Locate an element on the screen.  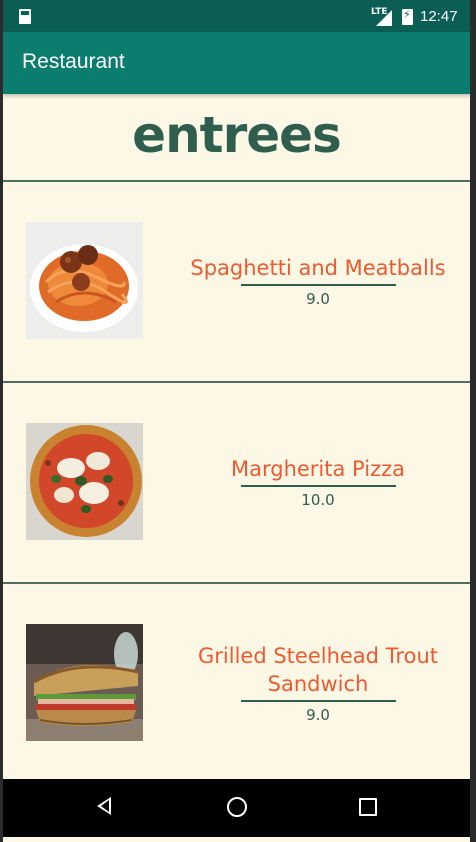
home-icon is located at coordinates (237, 807).